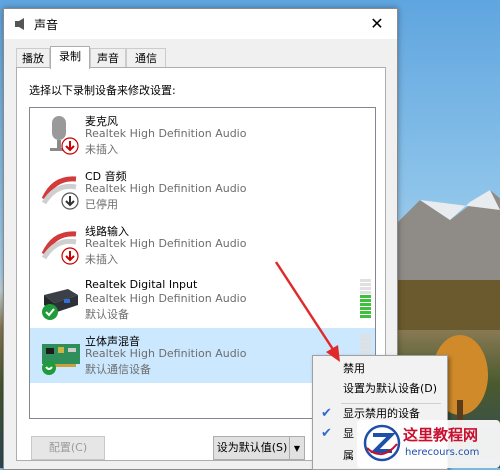 The height and width of the screenshot is (470, 500). I want to click on device-status: 默认通信设备, so click(118, 369).